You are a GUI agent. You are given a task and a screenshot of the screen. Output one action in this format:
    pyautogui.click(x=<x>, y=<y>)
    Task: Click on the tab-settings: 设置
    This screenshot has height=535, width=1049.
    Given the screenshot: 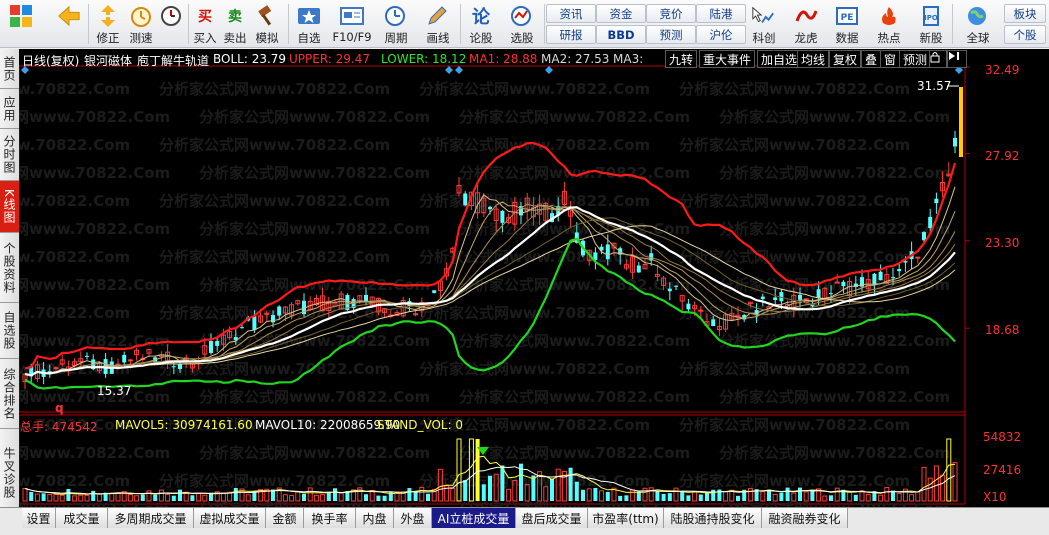 What is the action you would take?
    pyautogui.click(x=39, y=518)
    